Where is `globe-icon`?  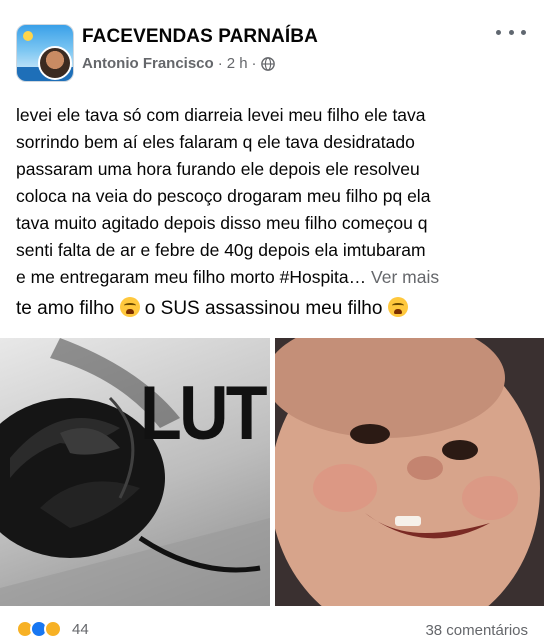
globe-icon is located at coordinates (267, 63).